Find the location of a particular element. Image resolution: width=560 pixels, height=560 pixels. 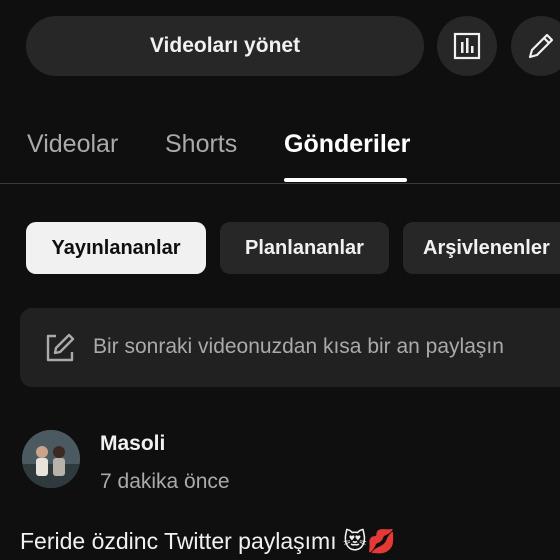

manage-videos-button: Videoları yönet is located at coordinates (225, 46).